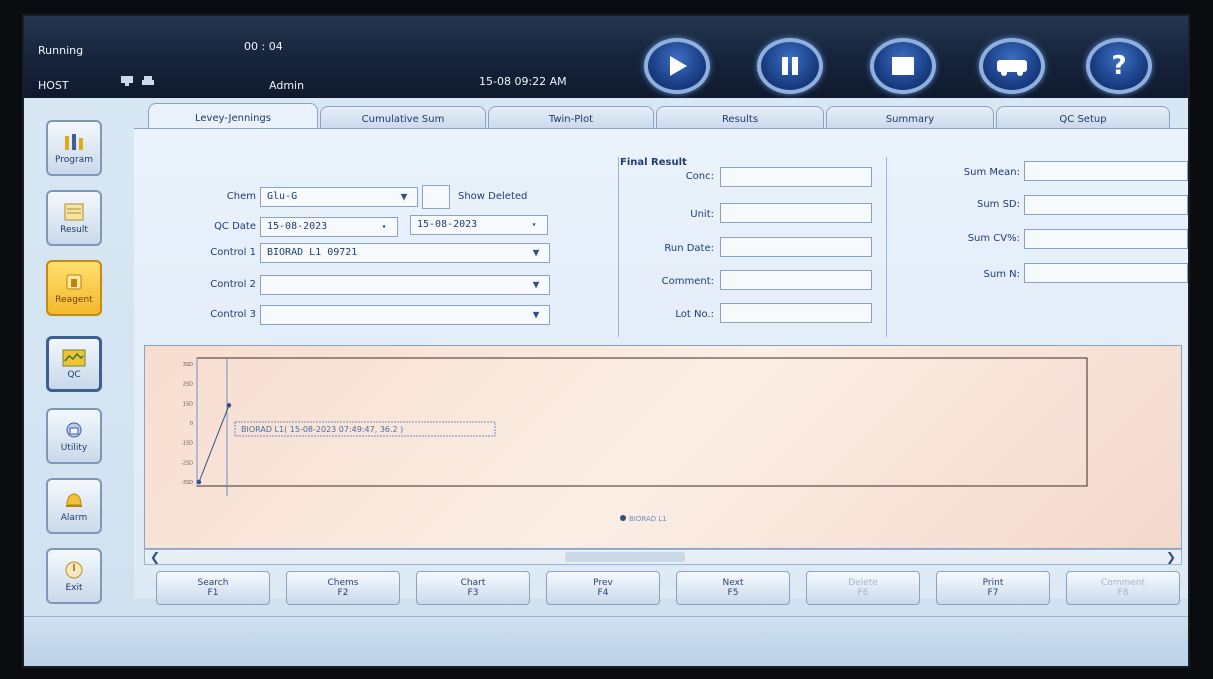 The width and height of the screenshot is (1213, 679). What do you see at coordinates (312, 252) in the screenshot?
I see `control1-value: BIORAD L1 09721` at bounding box center [312, 252].